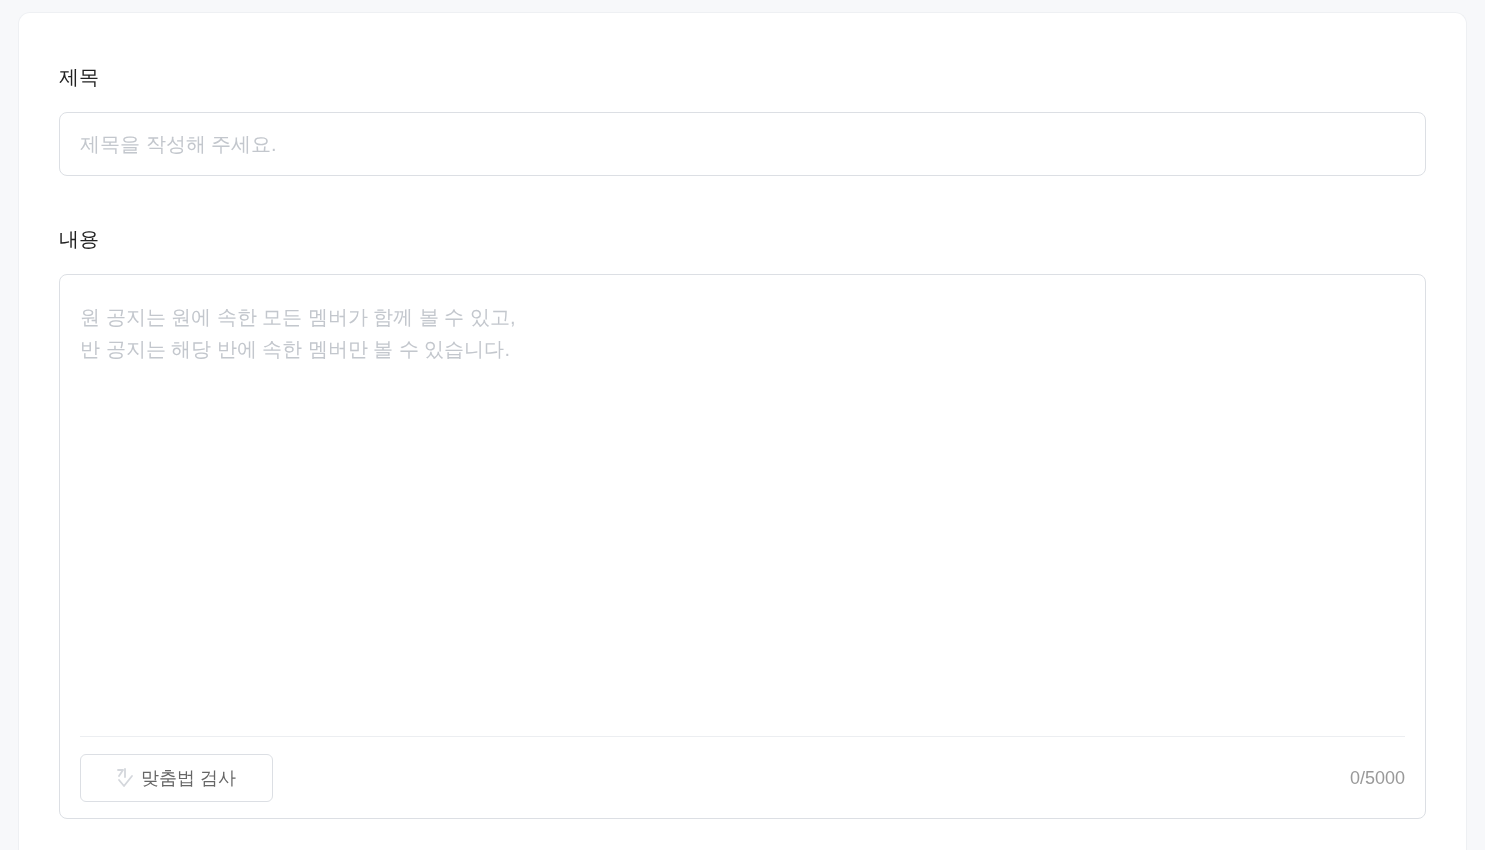 The width and height of the screenshot is (1485, 850). Describe the element at coordinates (79, 239) in the screenshot. I see `field-label: 내용` at that location.